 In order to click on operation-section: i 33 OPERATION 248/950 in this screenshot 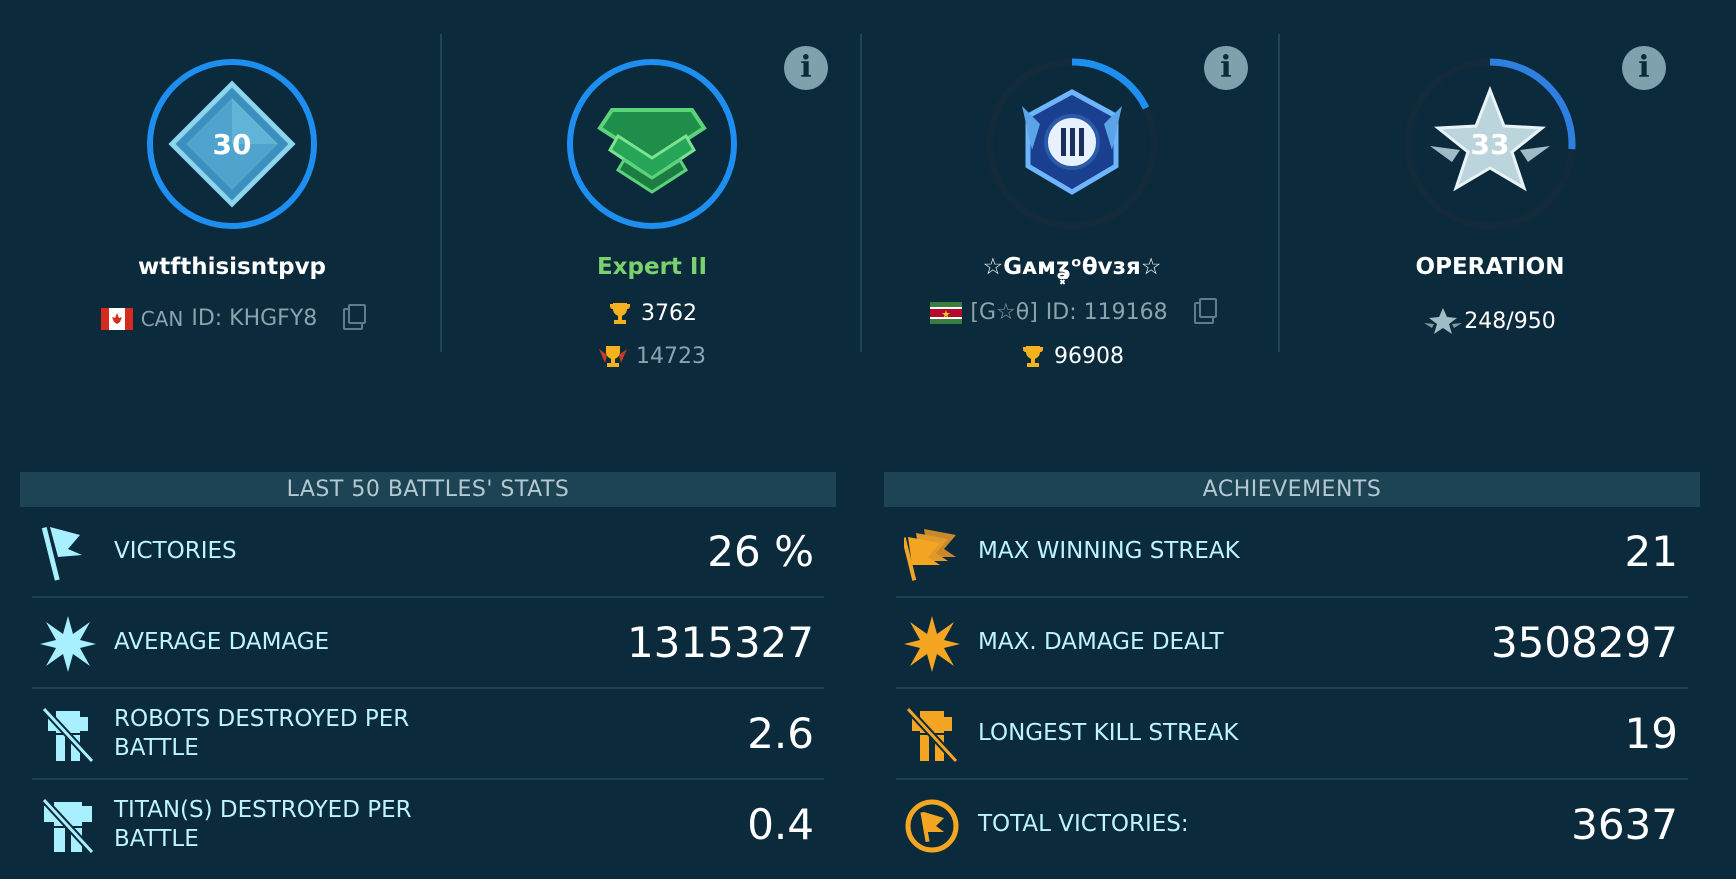, I will do `click(1490, 200)`.